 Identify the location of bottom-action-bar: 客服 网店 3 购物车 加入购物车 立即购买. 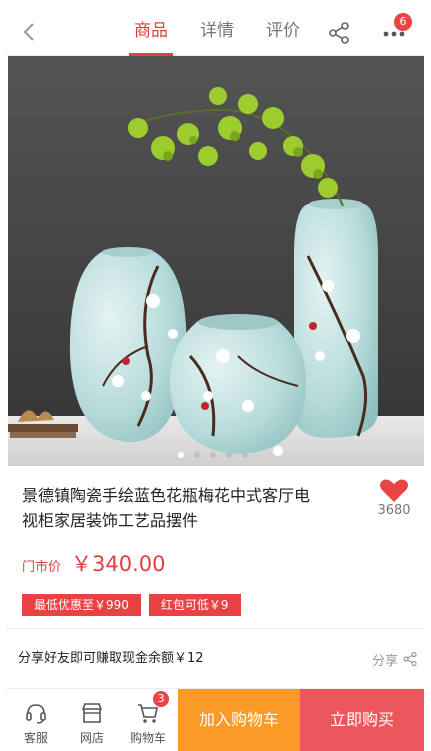
(215, 719).